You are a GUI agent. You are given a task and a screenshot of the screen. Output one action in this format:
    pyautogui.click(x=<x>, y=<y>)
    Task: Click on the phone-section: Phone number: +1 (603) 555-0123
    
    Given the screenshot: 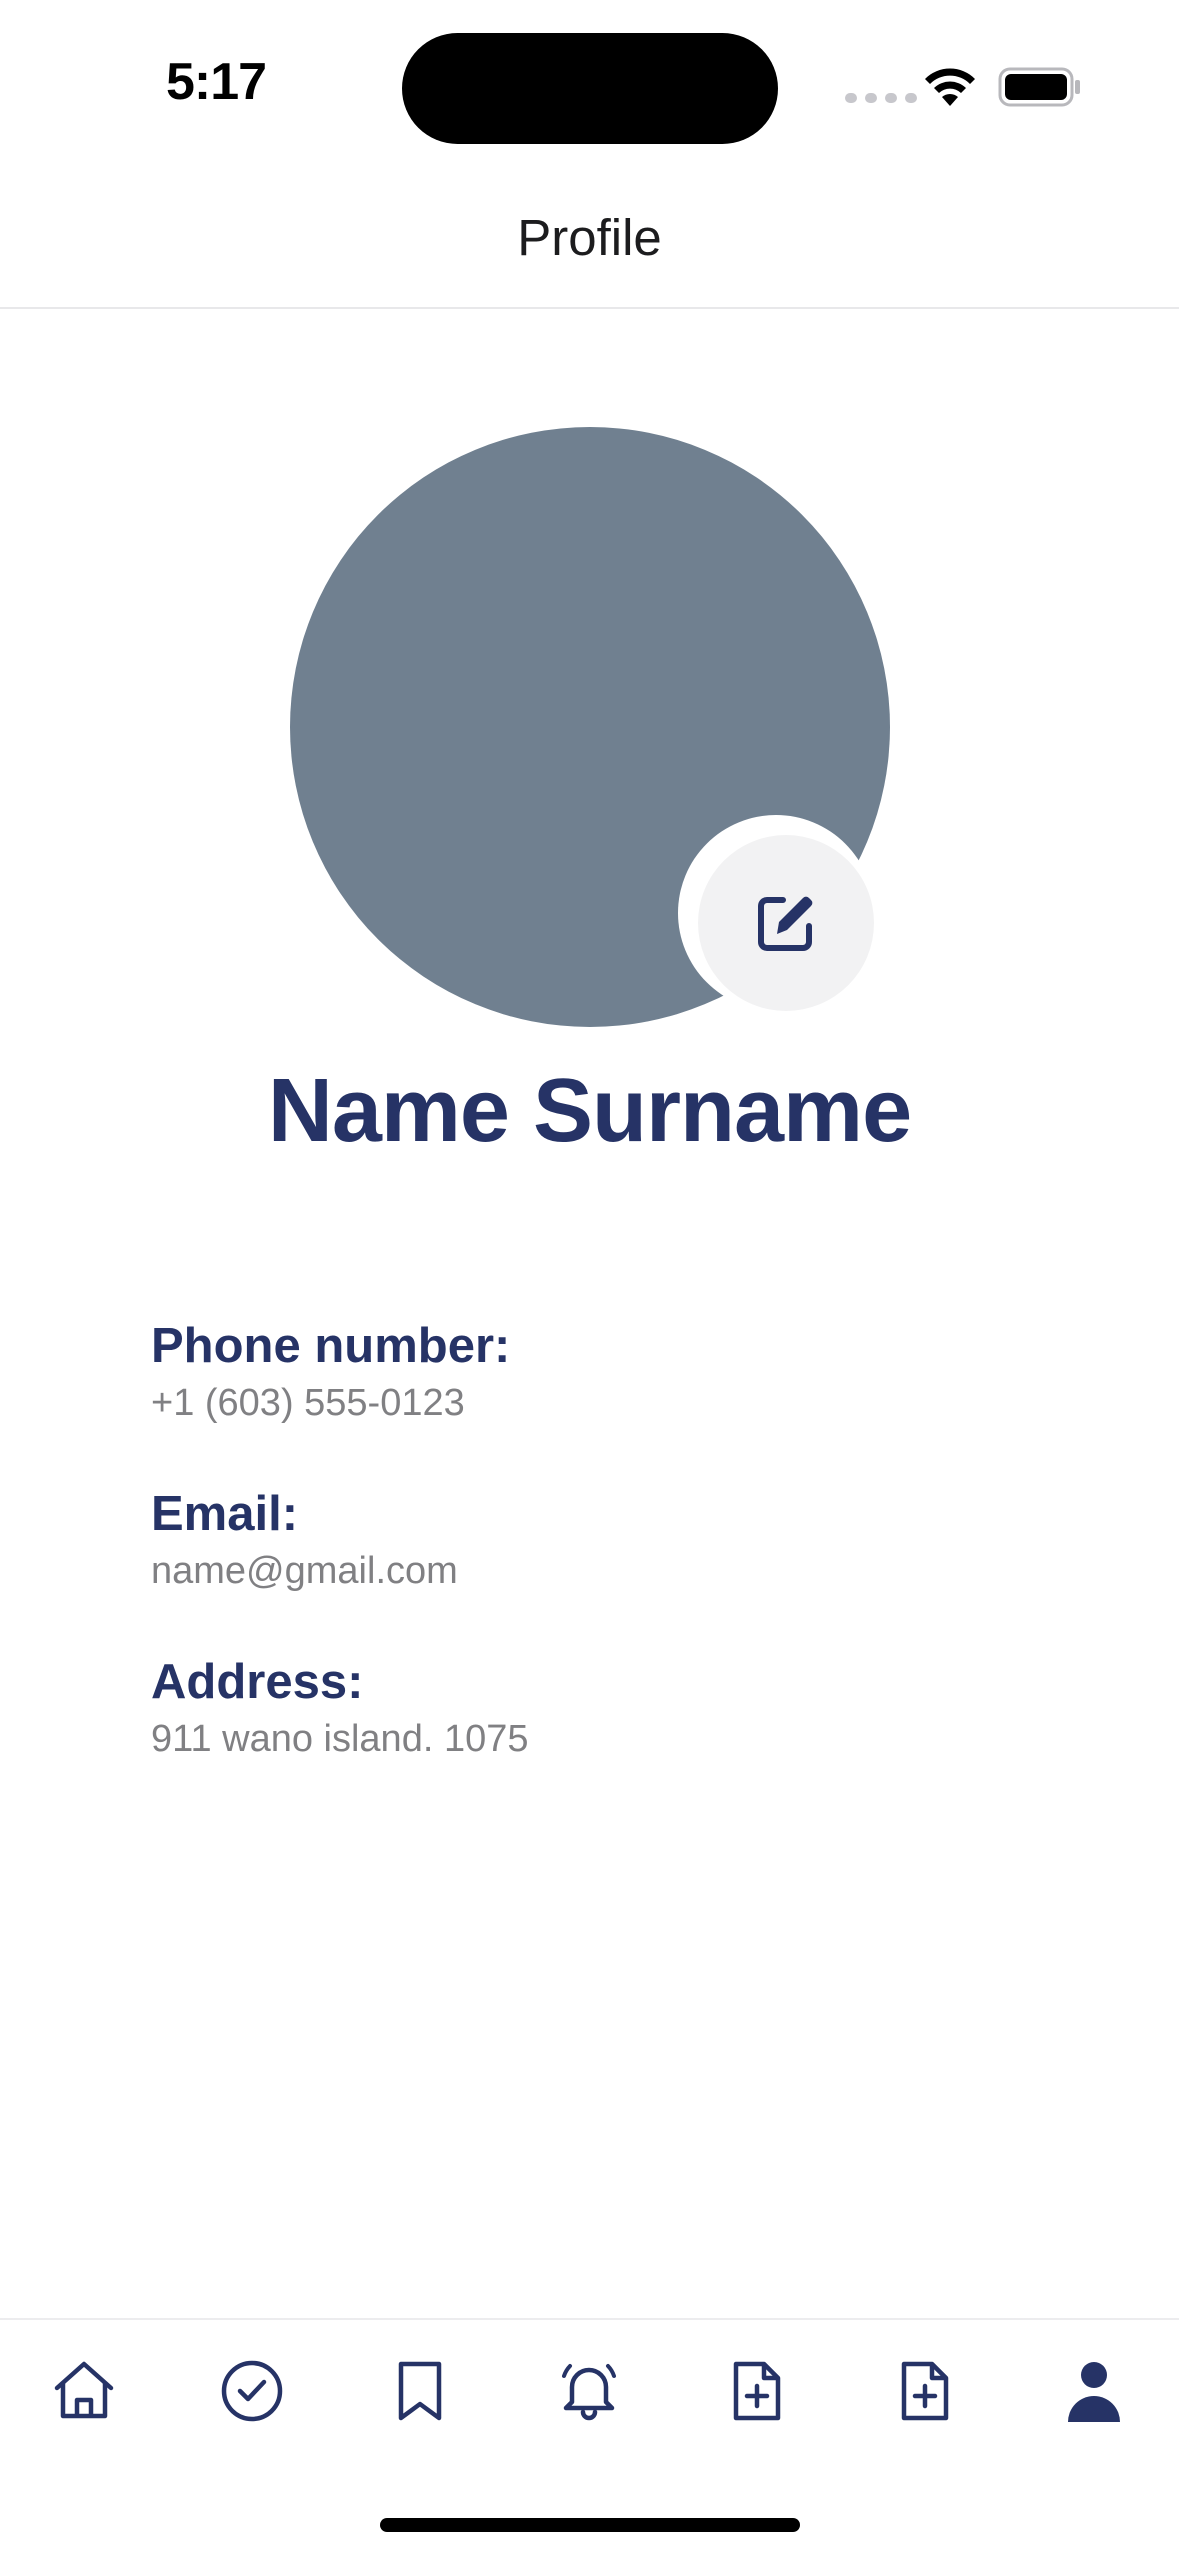 What is the action you would take?
    pyautogui.click(x=330, y=1372)
    